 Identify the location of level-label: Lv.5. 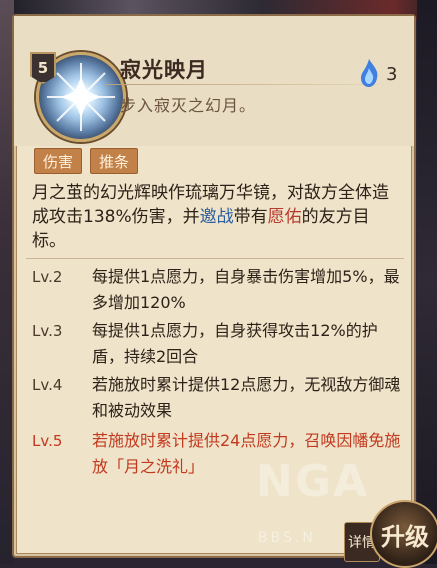
(47, 441).